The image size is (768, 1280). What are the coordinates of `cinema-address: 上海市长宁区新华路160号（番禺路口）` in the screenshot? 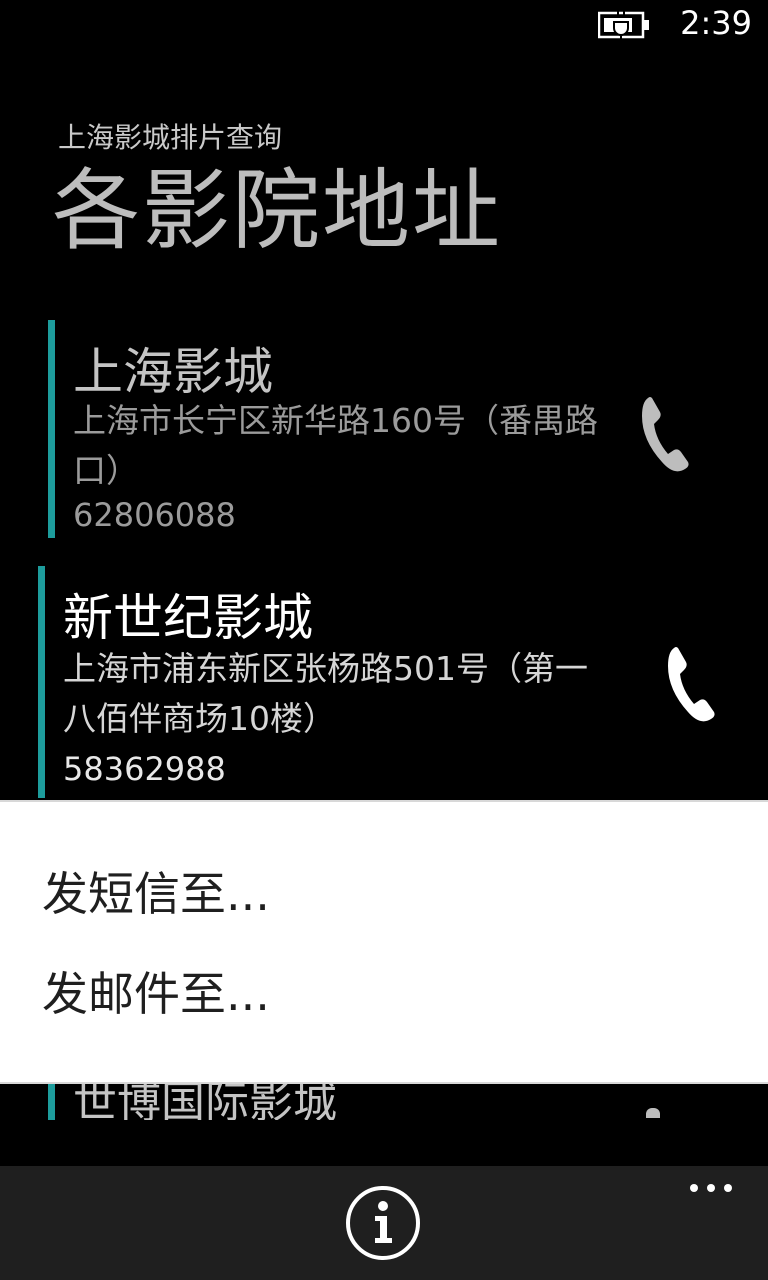 It's located at (335, 445).